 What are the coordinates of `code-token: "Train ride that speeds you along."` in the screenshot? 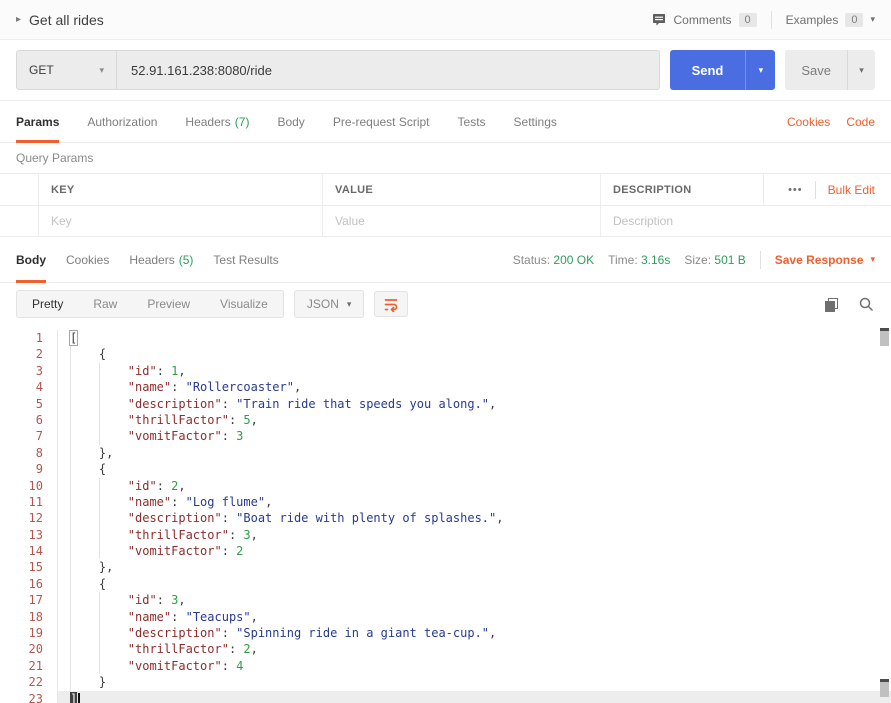 It's located at (363, 403).